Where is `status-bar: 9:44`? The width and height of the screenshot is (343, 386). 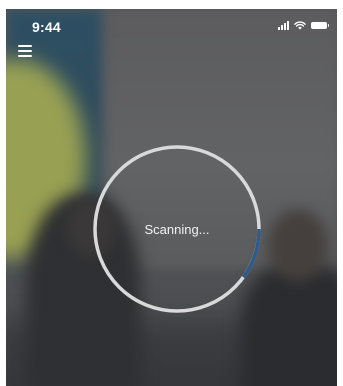 status-bar: 9:44 is located at coordinates (171, 27).